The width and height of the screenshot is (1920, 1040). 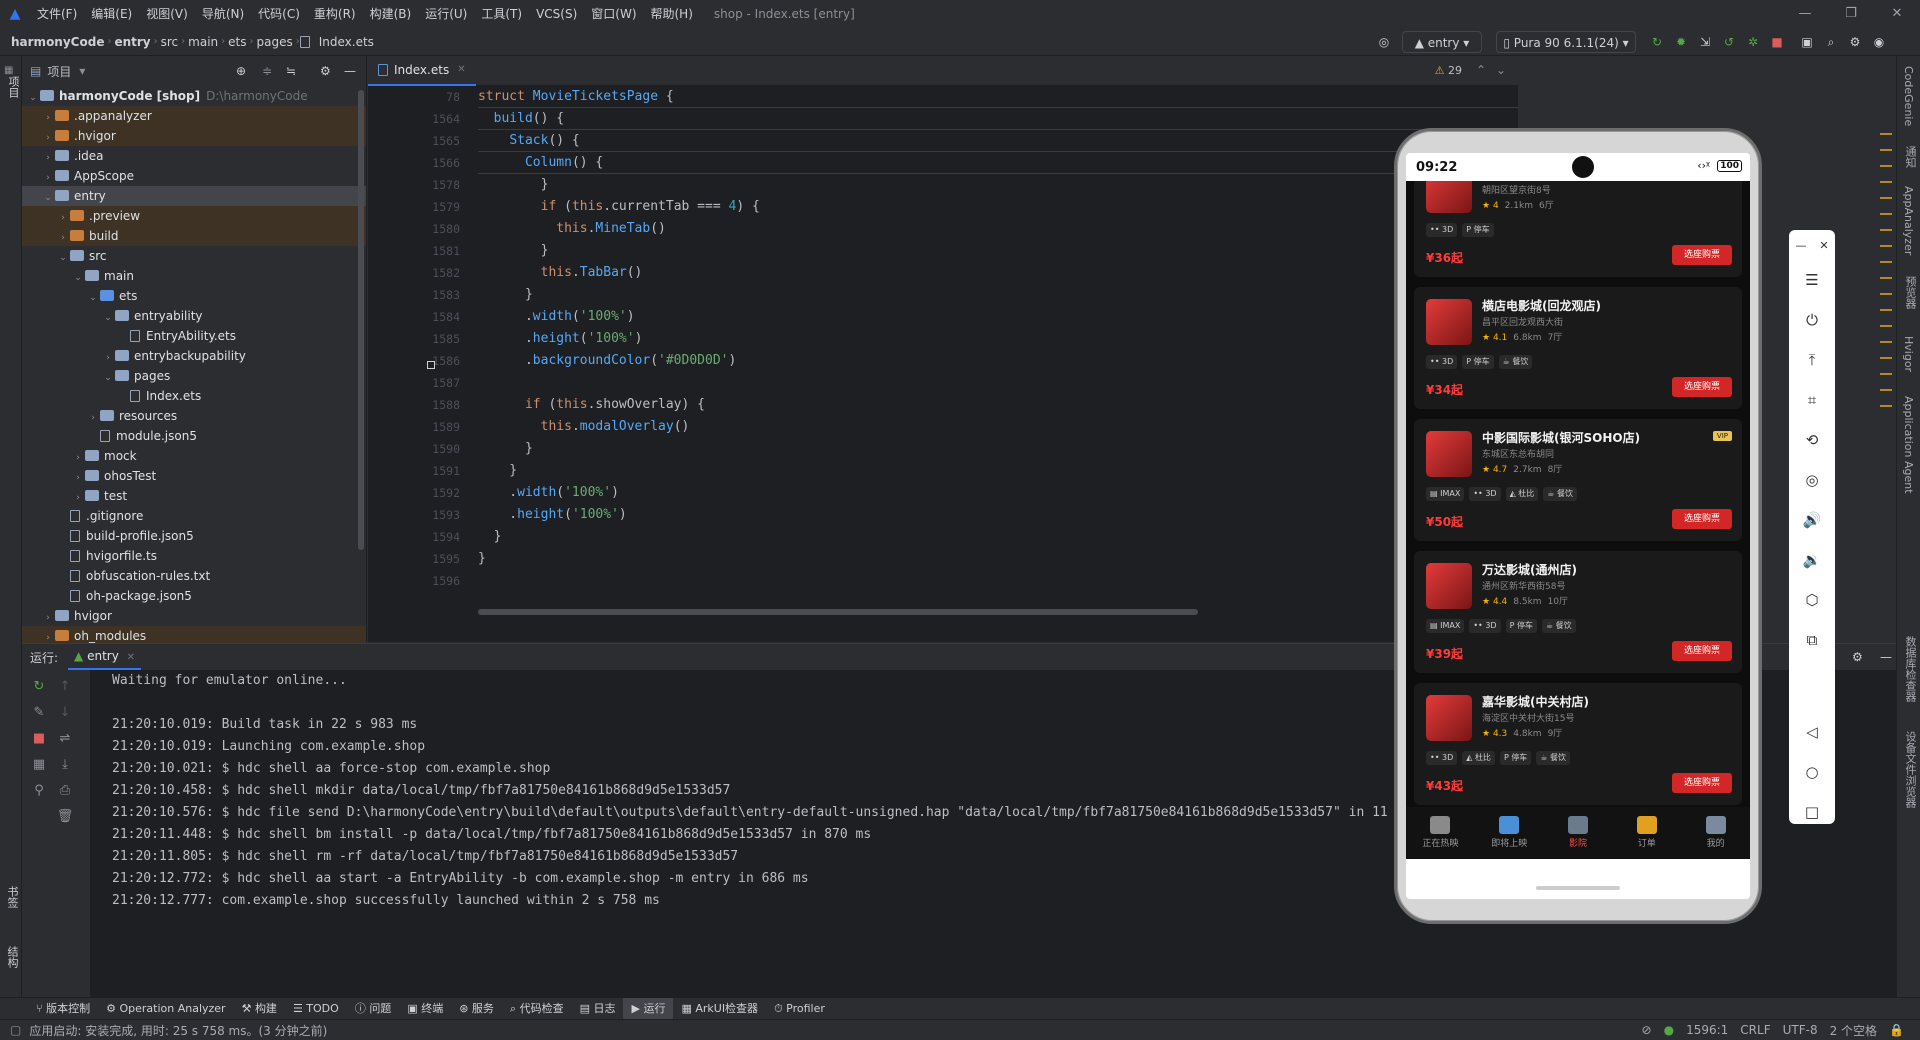 What do you see at coordinates (335, 14) in the screenshot?
I see `menu-item: 重构(R)` at bounding box center [335, 14].